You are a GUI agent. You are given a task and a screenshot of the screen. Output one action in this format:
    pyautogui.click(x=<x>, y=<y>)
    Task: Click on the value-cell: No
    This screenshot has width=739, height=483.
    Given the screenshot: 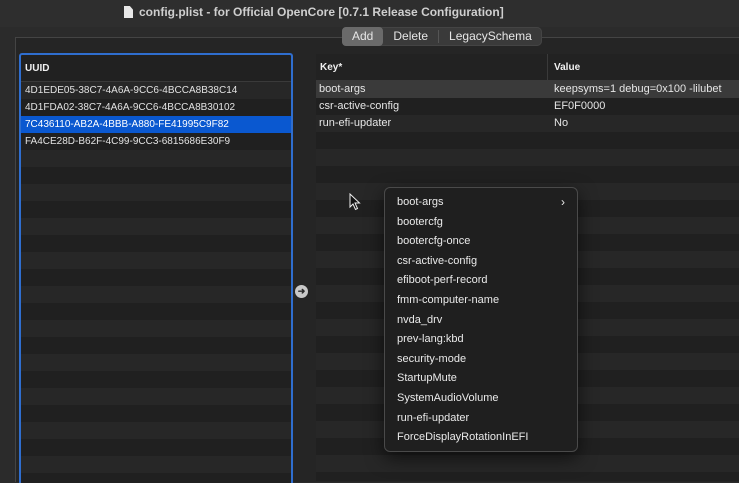 What is the action you would take?
    pyautogui.click(x=558, y=123)
    